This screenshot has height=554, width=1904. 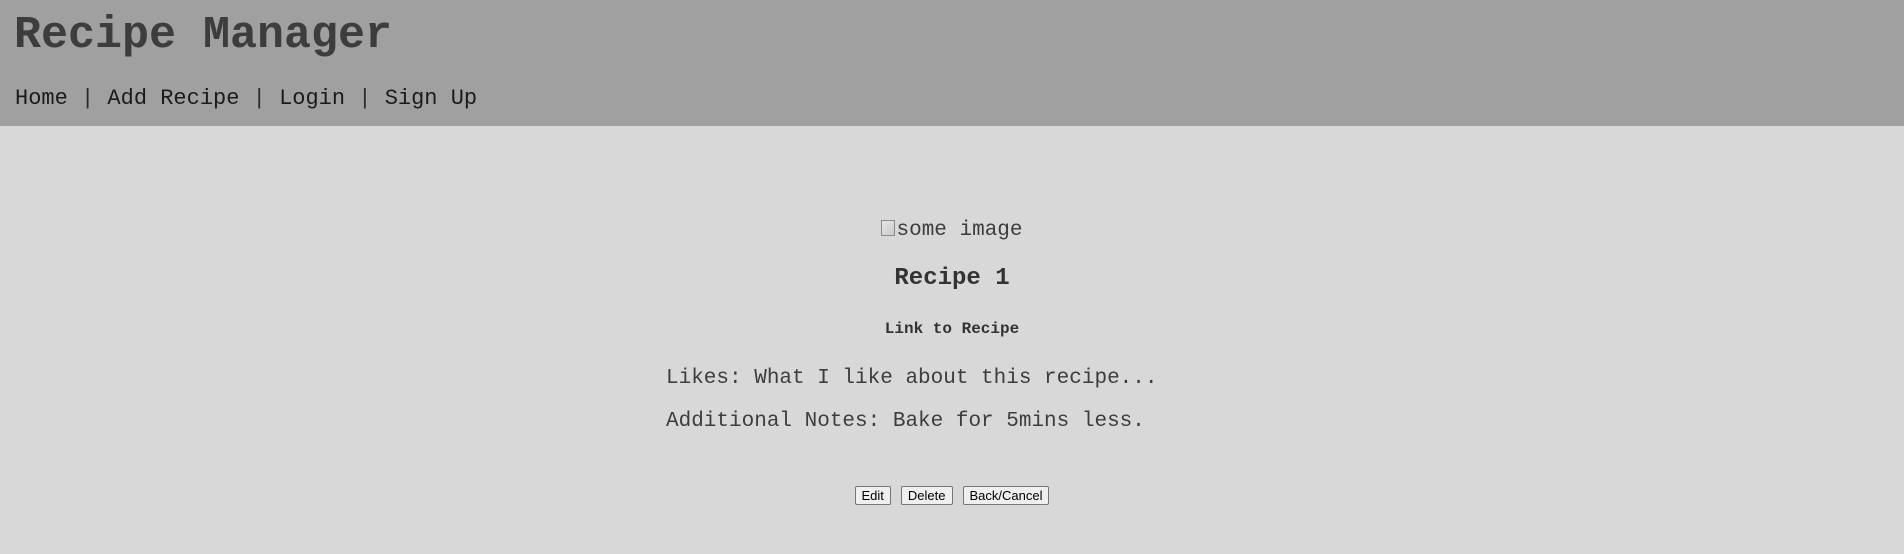 I want to click on recipe-link-heading: Link to Recipe, so click(x=952, y=329).